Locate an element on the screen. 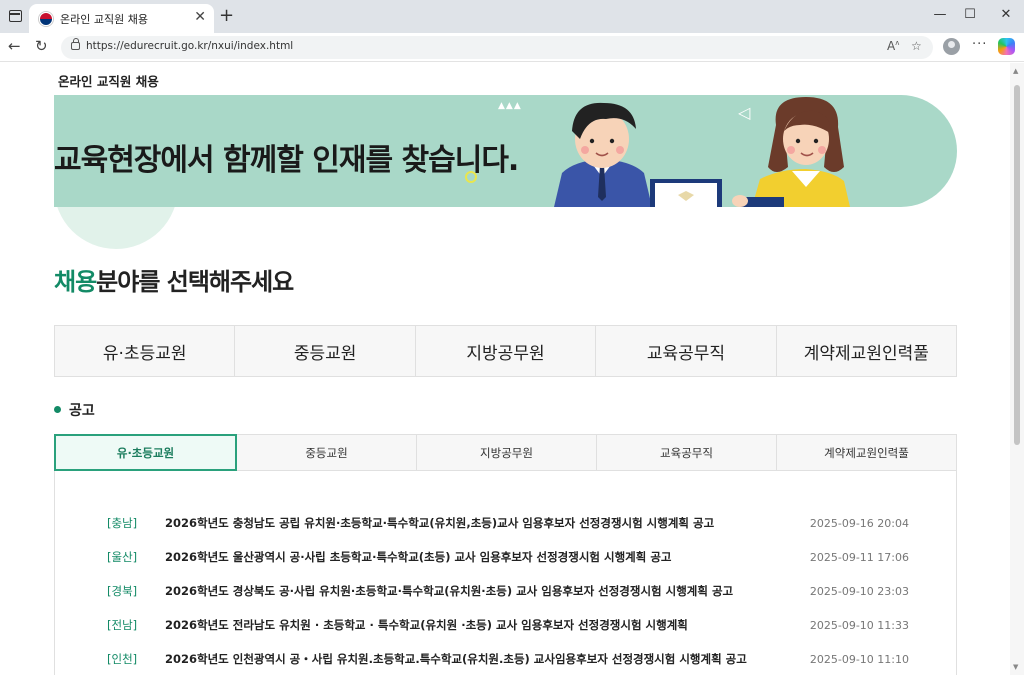 This screenshot has width=1024, height=675. category-local-civil-servant: 지방공무원 is located at coordinates (506, 351).